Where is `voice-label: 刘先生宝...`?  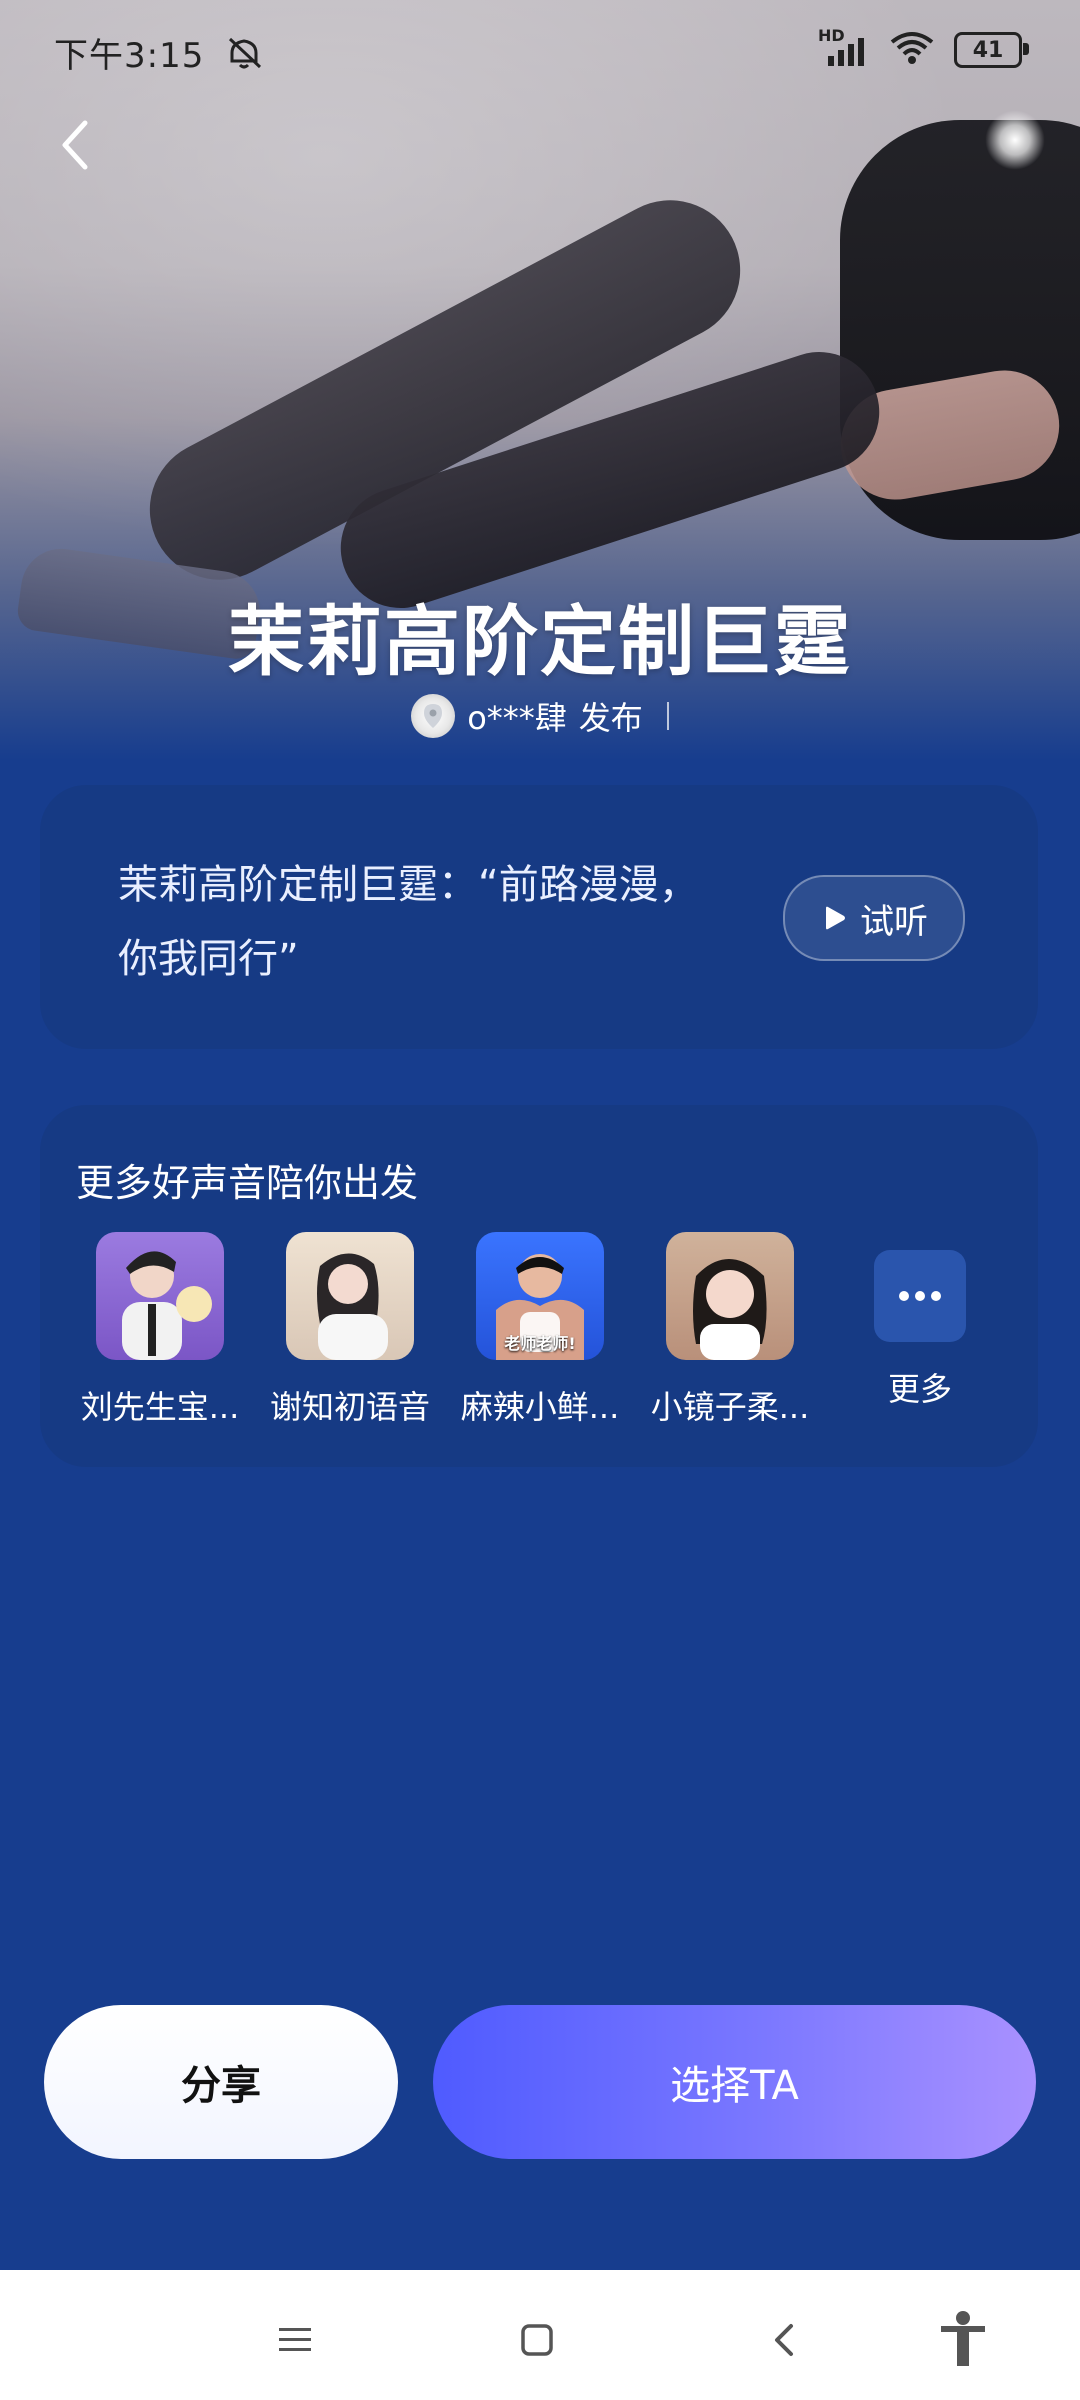 voice-label: 刘先生宝... is located at coordinates (160, 1407).